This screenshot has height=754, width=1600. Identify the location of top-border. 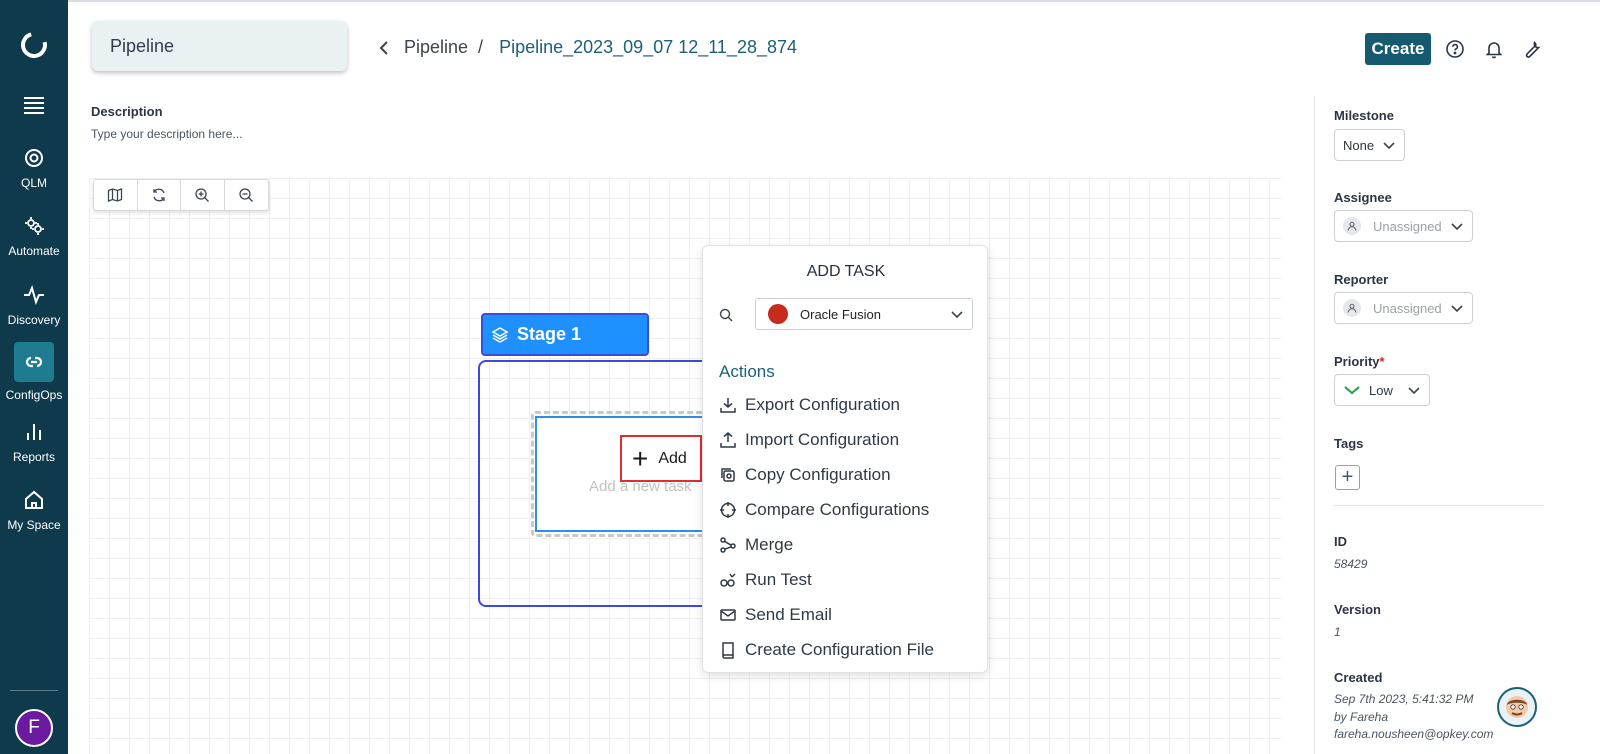
(800, 1).